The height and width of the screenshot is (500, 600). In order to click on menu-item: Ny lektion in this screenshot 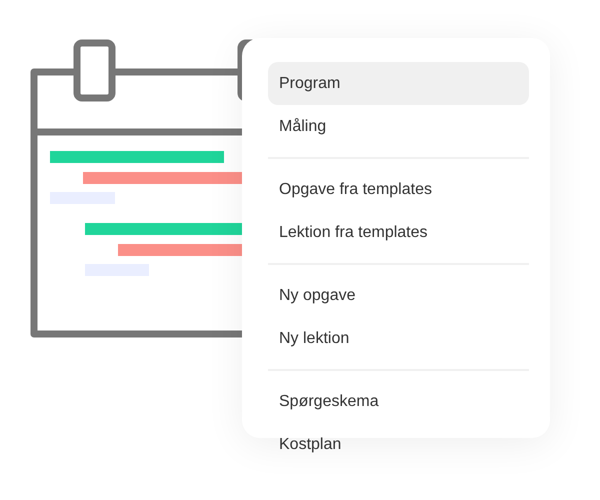, I will do `click(398, 338)`.